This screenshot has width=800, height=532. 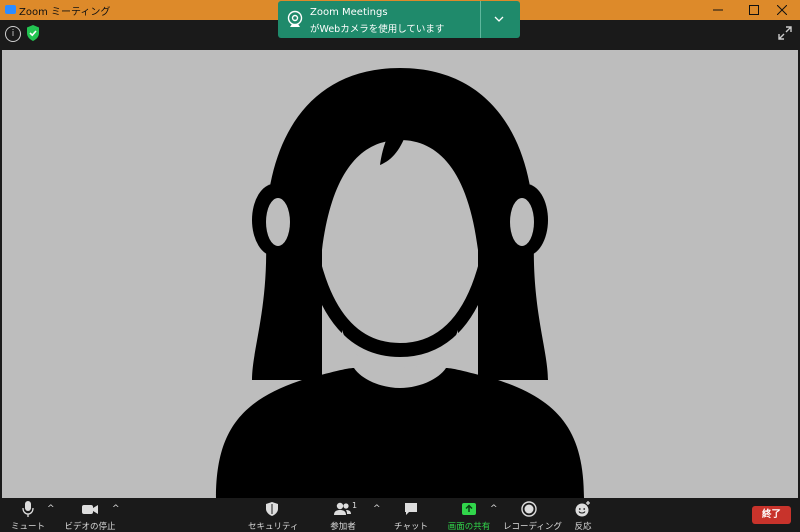 I want to click on stop-video-button: ビデオの停止, so click(x=90, y=516).